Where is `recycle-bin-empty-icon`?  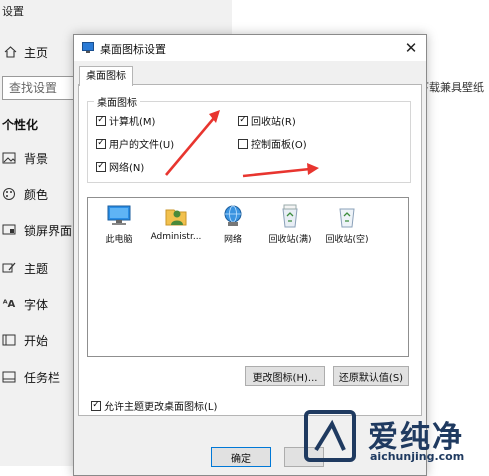
recycle-bin-empty-icon is located at coordinates (347, 218).